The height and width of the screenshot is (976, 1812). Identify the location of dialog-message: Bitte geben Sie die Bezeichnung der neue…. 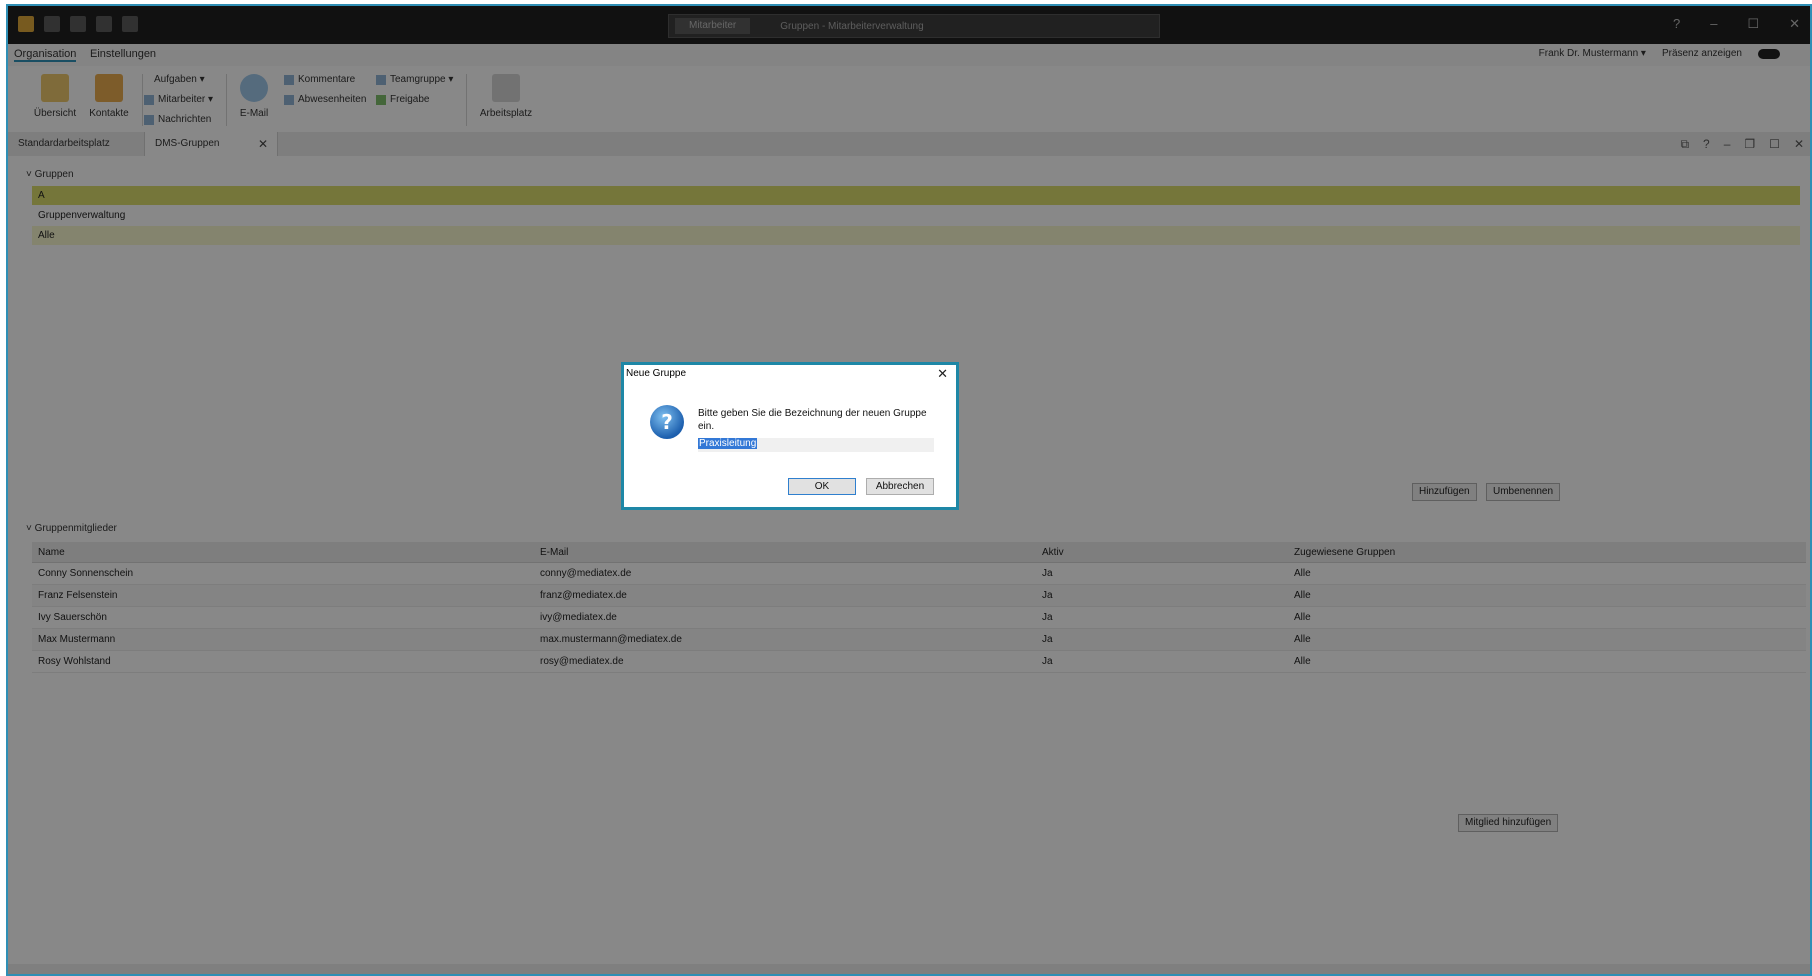
(812, 420).